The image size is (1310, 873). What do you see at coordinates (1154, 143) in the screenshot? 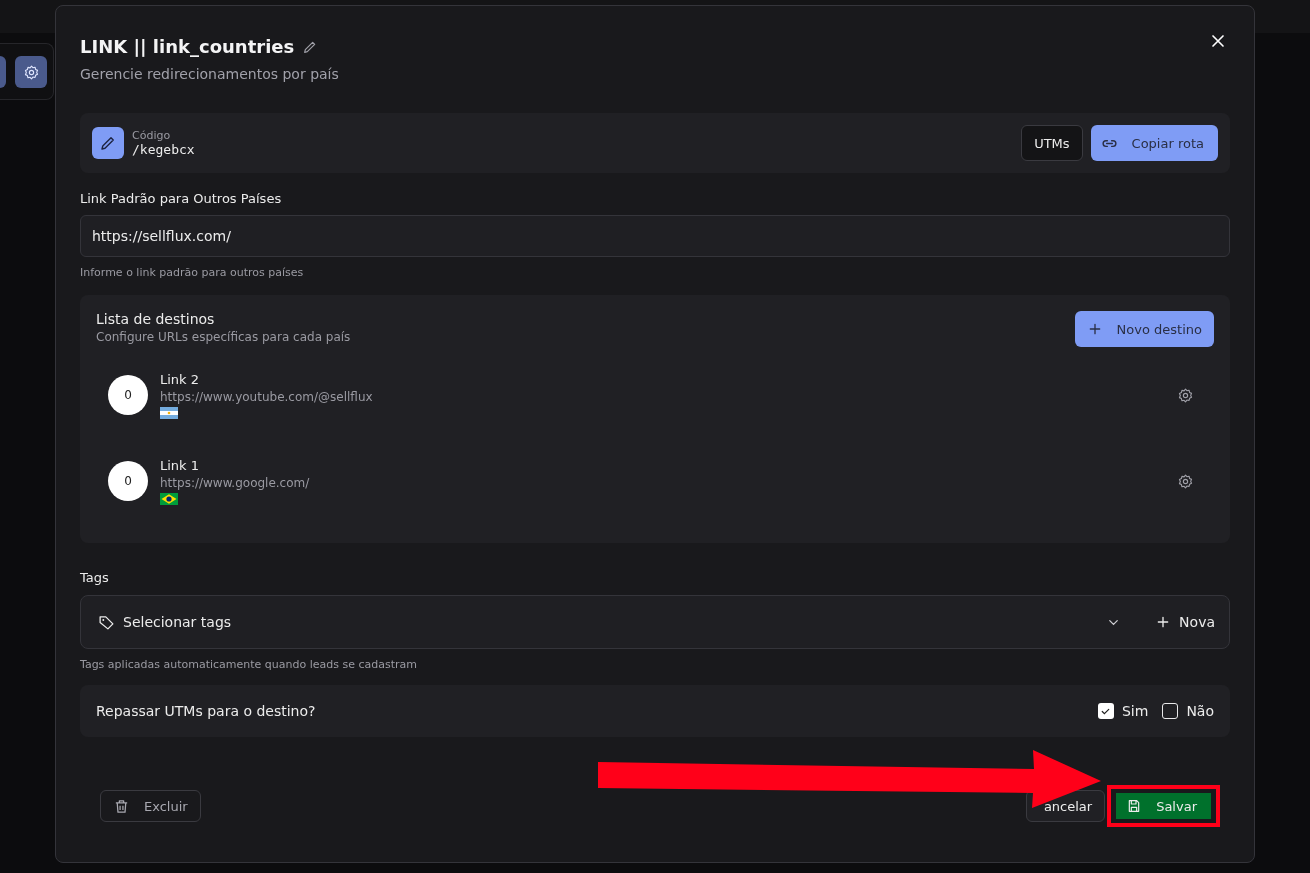
I see `copy-route-button: Copiar rota` at bounding box center [1154, 143].